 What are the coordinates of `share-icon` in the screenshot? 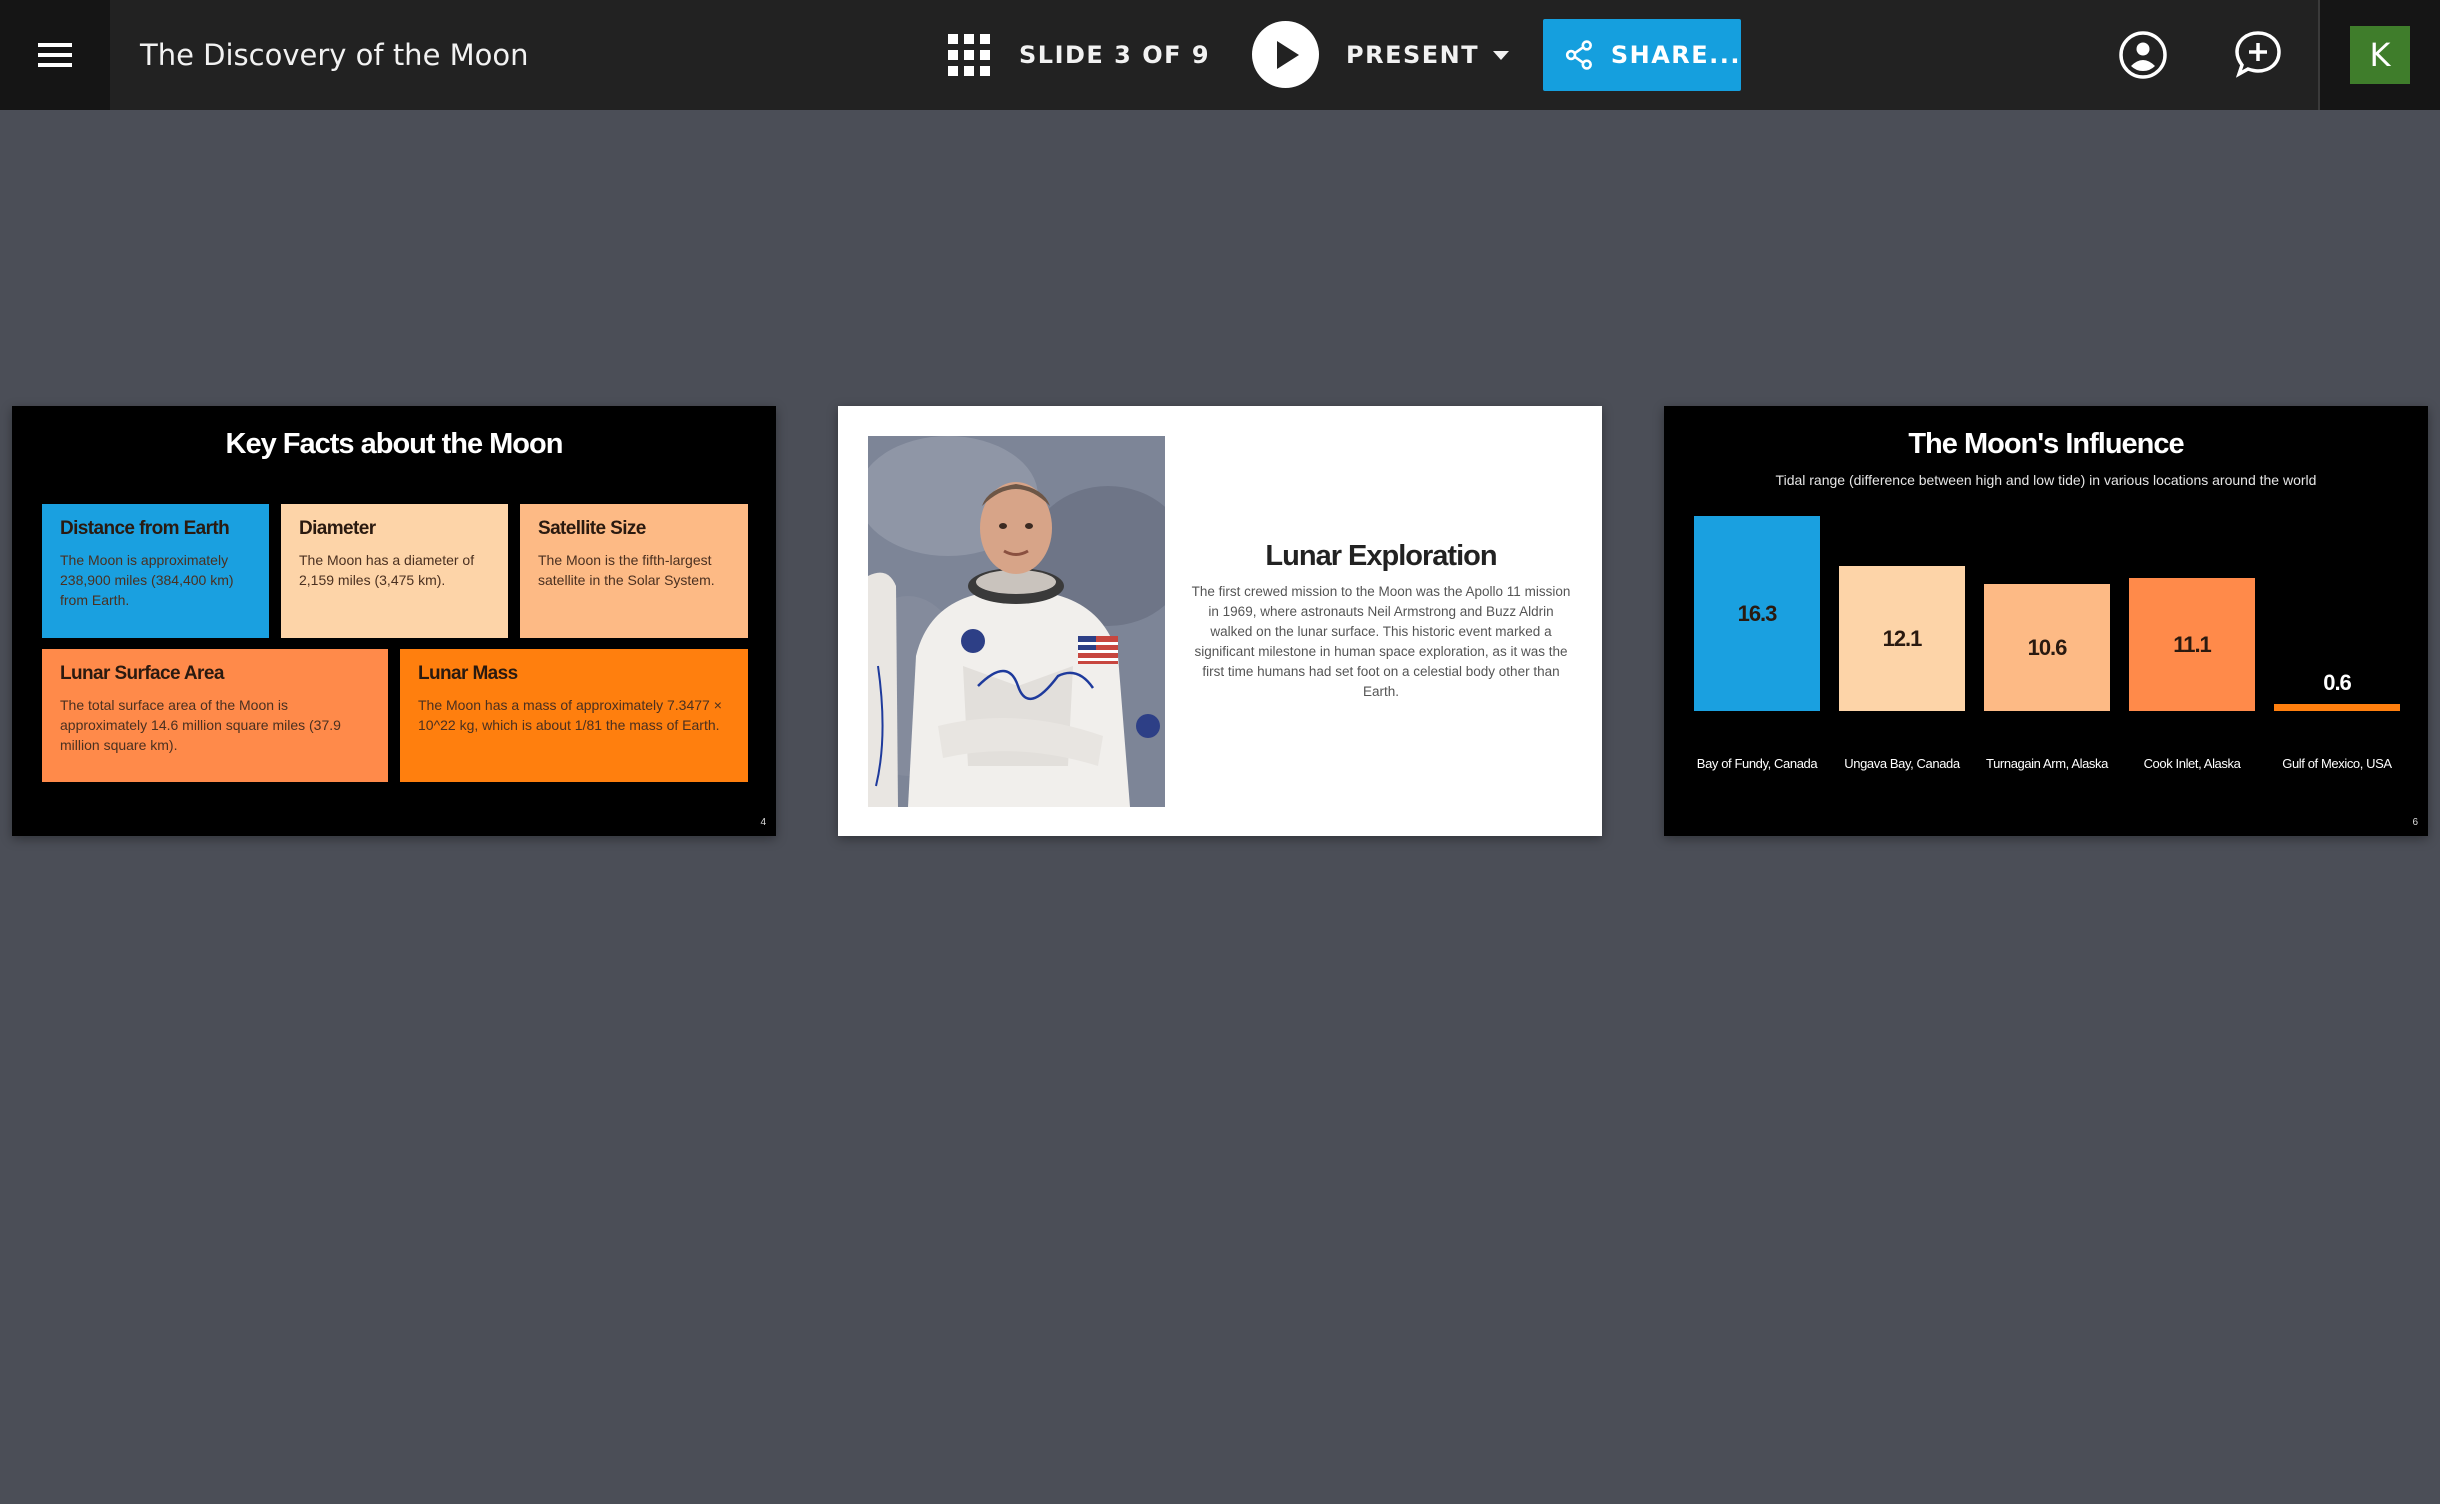 It's located at (1578, 55).